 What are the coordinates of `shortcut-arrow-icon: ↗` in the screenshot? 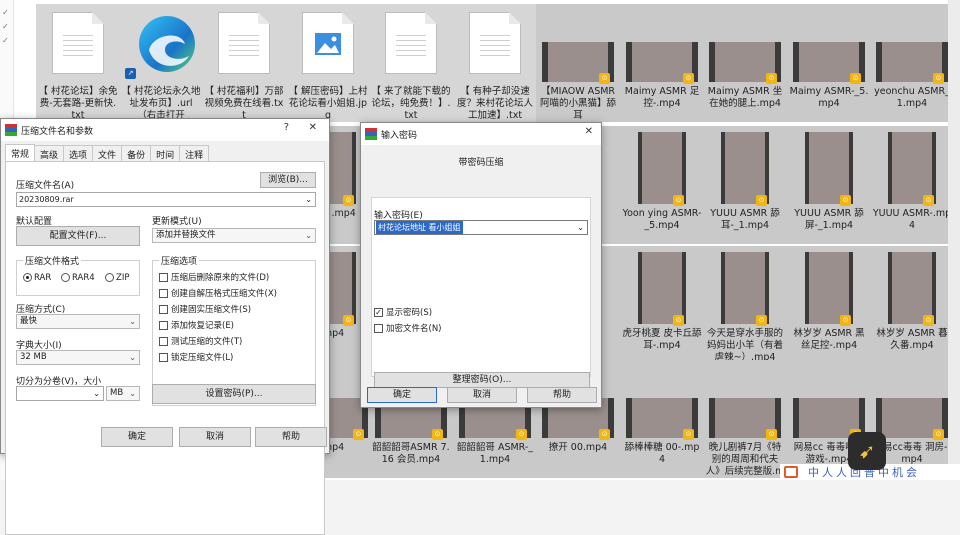 It's located at (130, 73).